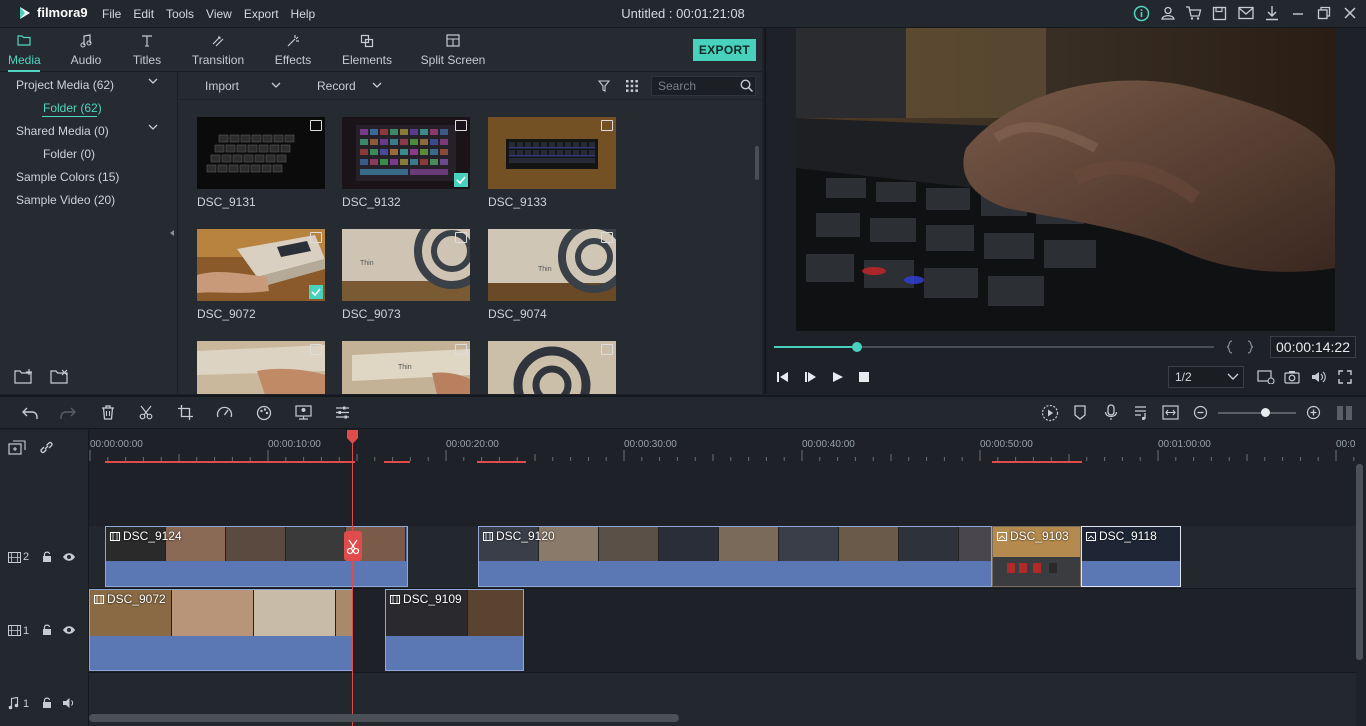 The image size is (1366, 726). I want to click on render-icon, so click(1050, 413).